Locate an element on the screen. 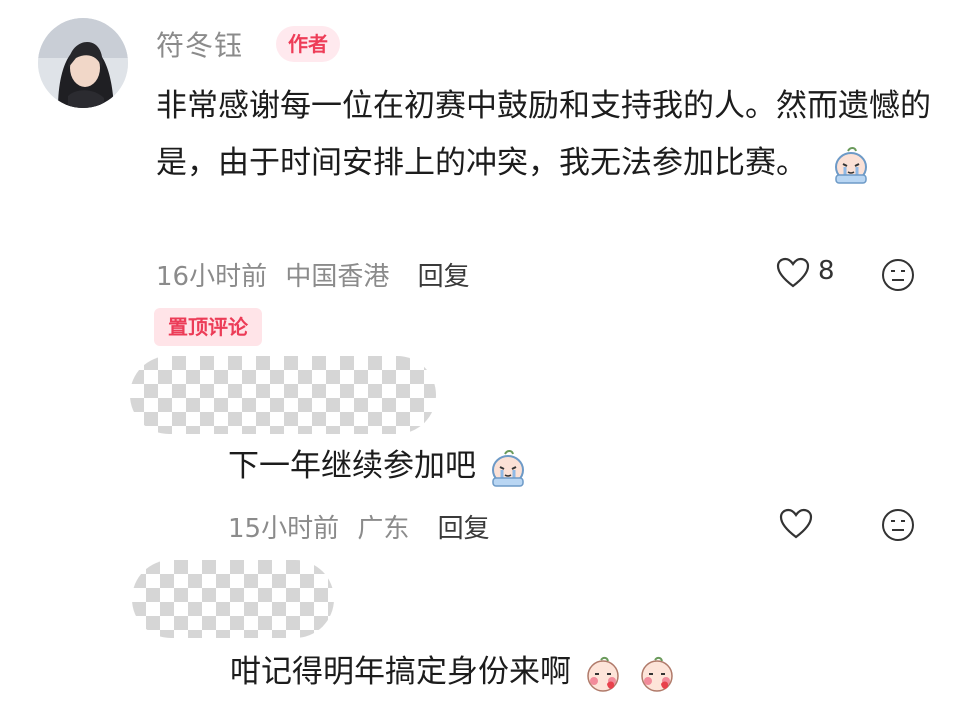  author-comment-meta: 16小时前 中国香港 回复 is located at coordinates (313, 274).